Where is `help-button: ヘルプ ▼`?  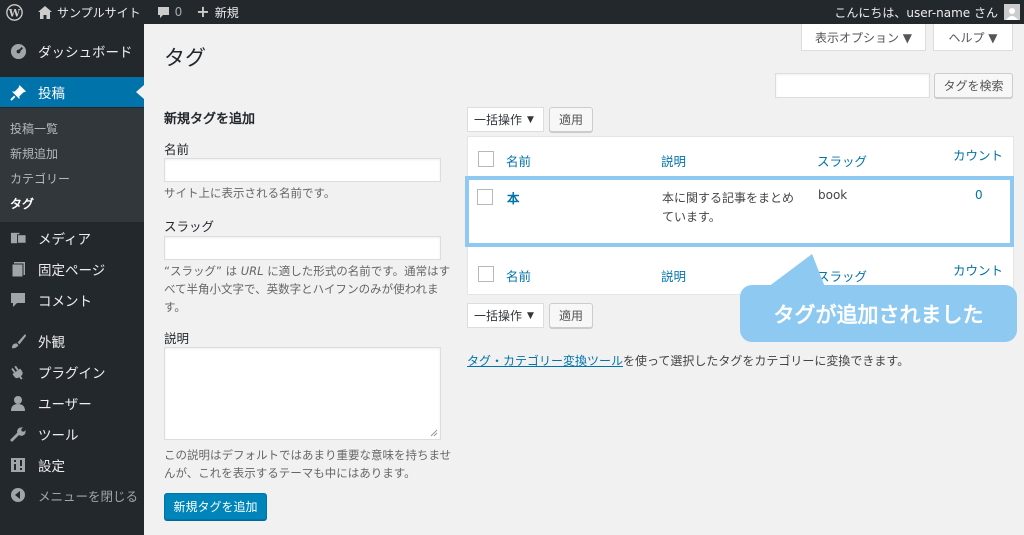
help-button: ヘルプ ▼ is located at coordinates (973, 37).